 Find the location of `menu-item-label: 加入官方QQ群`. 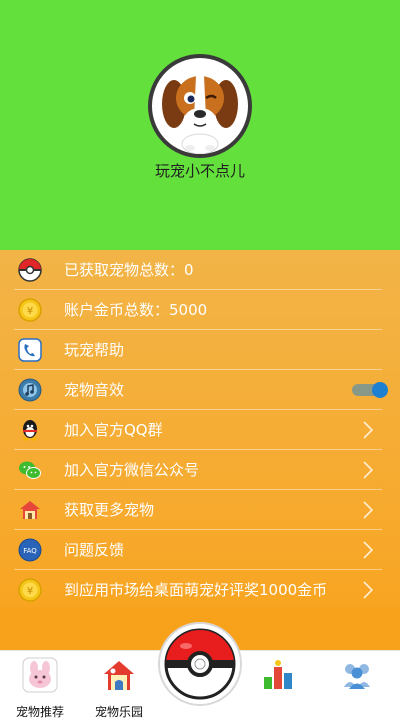

menu-item-label: 加入官方QQ群 is located at coordinates (113, 430).